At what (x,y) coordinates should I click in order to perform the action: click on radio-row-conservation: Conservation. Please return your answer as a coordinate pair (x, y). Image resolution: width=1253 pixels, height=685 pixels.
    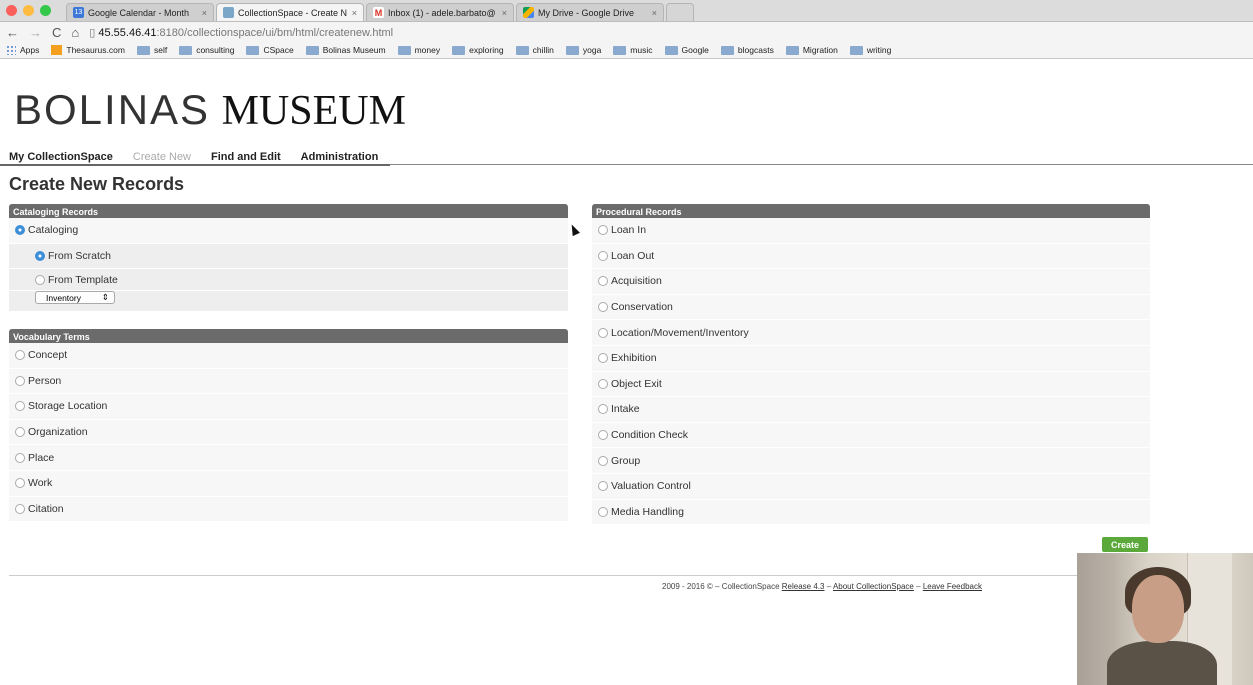
    Looking at the image, I should click on (871, 308).